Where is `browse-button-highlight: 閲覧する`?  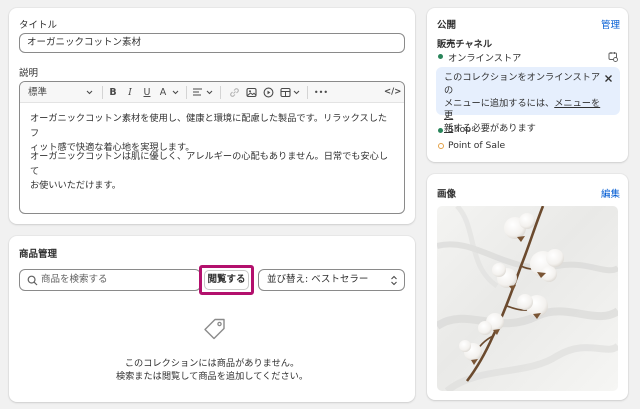 browse-button-highlight: 閲覧する is located at coordinates (226, 280).